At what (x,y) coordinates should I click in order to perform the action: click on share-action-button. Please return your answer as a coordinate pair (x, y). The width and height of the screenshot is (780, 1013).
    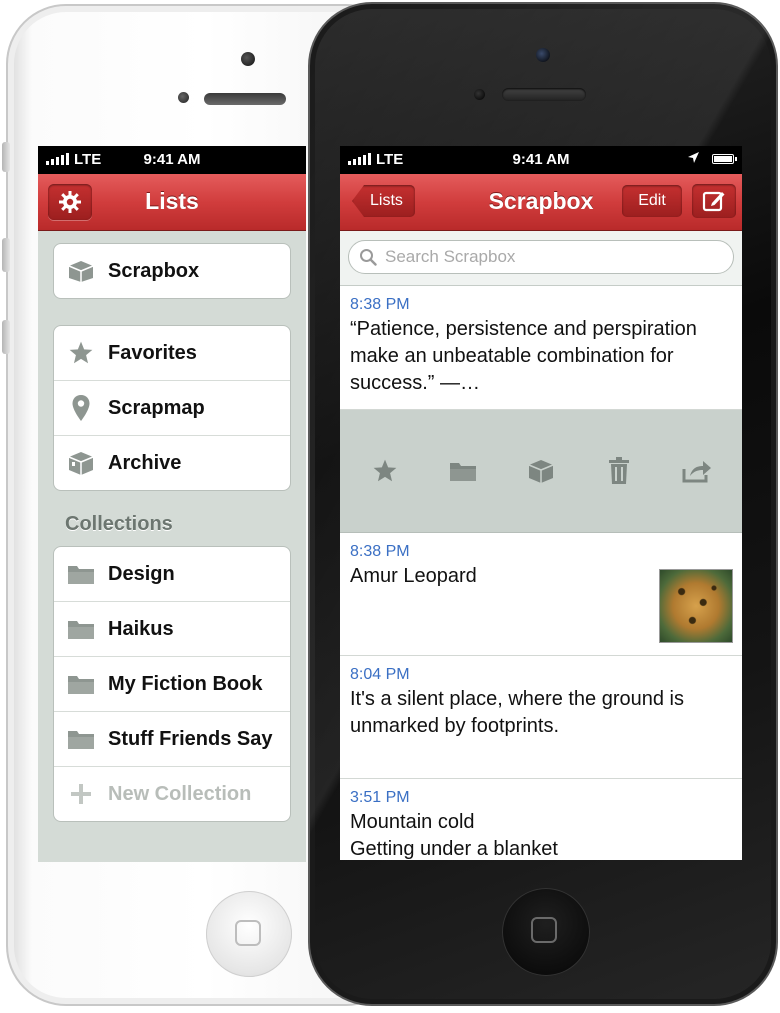
    Looking at the image, I should click on (697, 471).